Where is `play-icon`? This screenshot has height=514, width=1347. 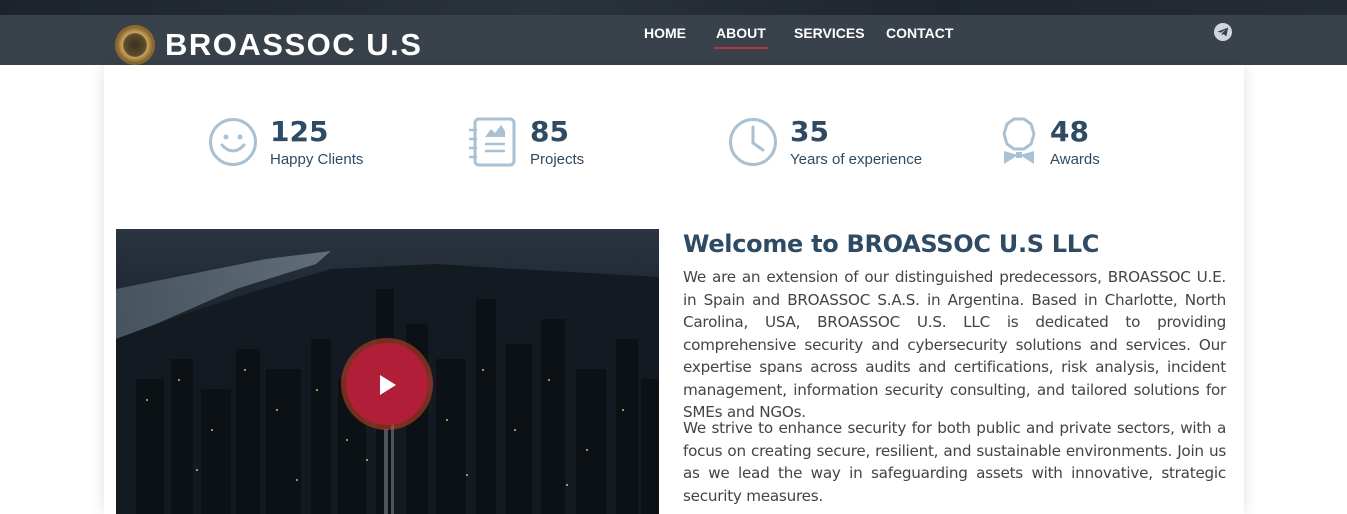
play-icon is located at coordinates (388, 387).